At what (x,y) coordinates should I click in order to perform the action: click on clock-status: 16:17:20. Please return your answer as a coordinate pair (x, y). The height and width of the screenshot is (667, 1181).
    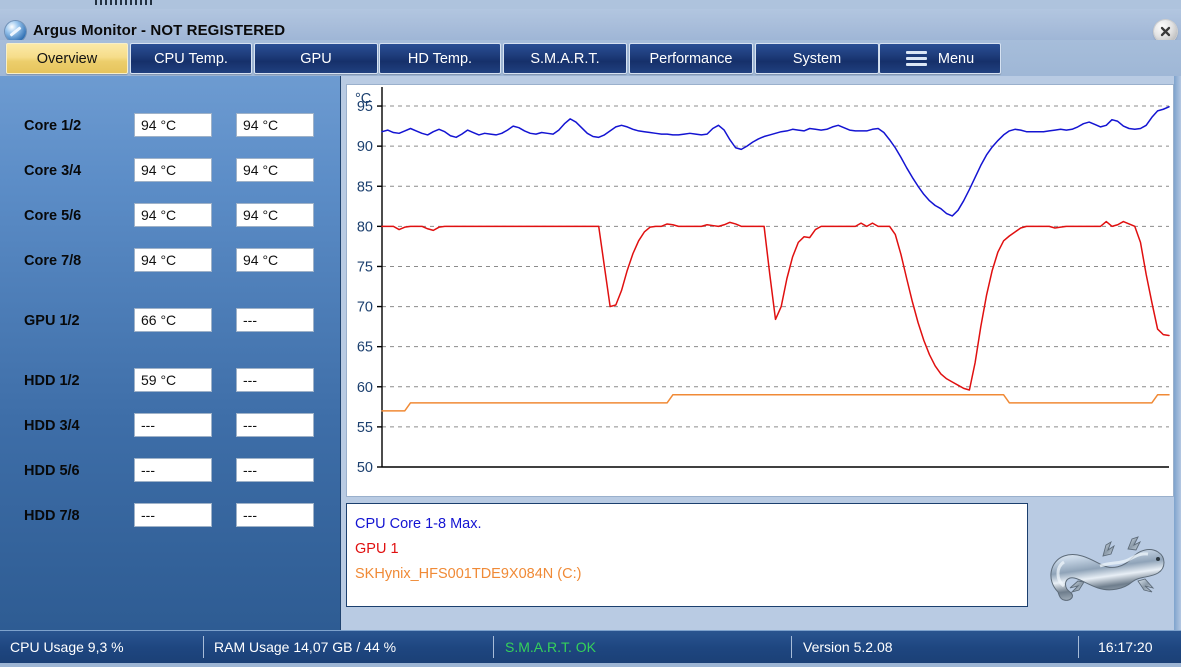
    Looking at the image, I should click on (1125, 647).